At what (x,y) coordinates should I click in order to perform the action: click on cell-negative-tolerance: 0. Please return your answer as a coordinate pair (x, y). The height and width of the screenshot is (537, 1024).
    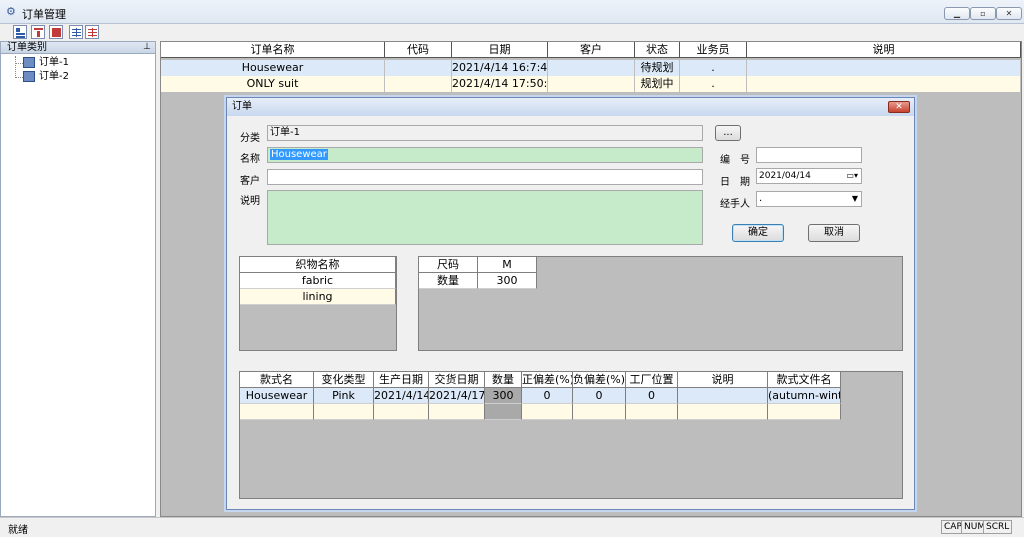
    Looking at the image, I should click on (599, 396).